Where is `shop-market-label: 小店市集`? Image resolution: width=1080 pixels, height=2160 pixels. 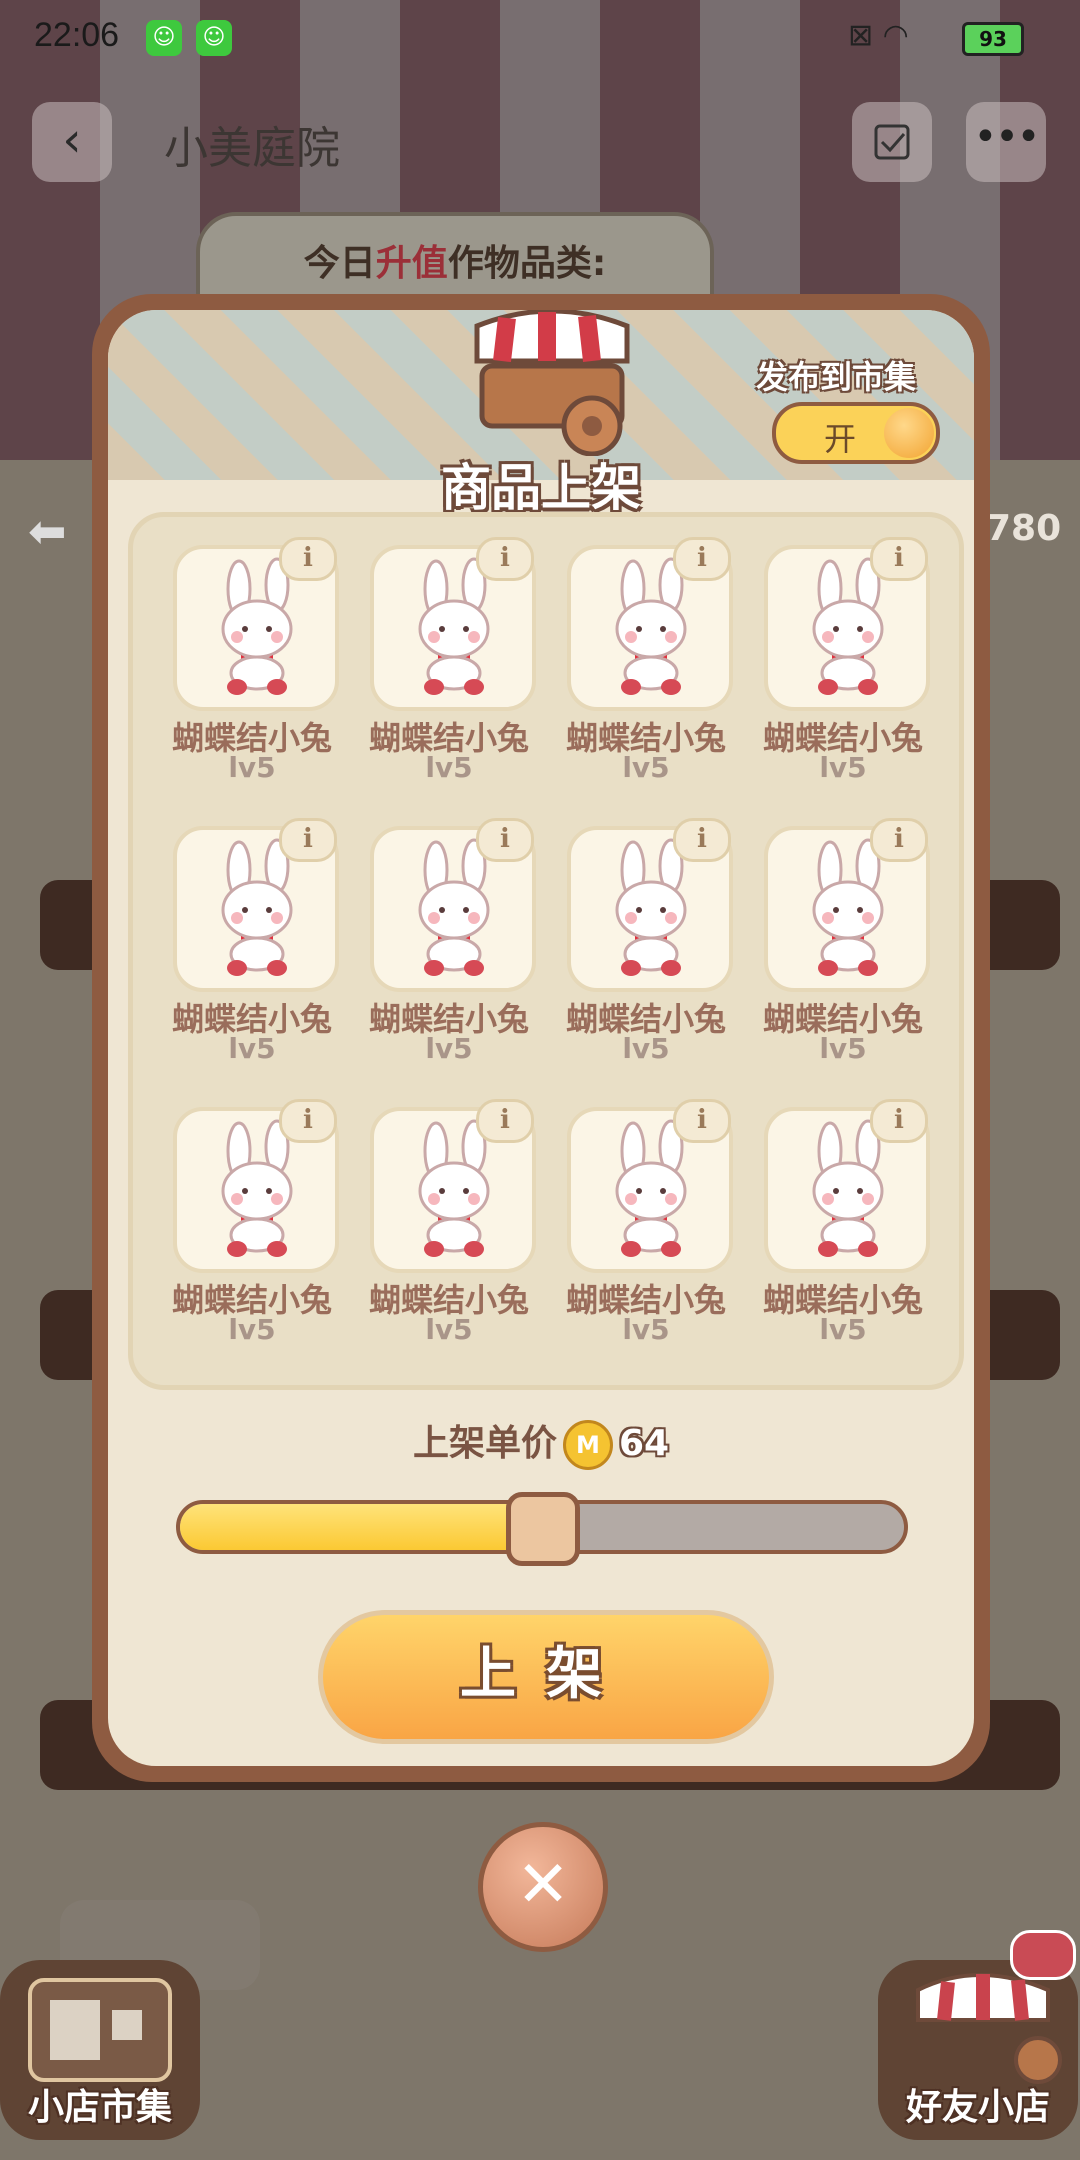 shop-market-label: 小店市集 is located at coordinates (99, 2107).